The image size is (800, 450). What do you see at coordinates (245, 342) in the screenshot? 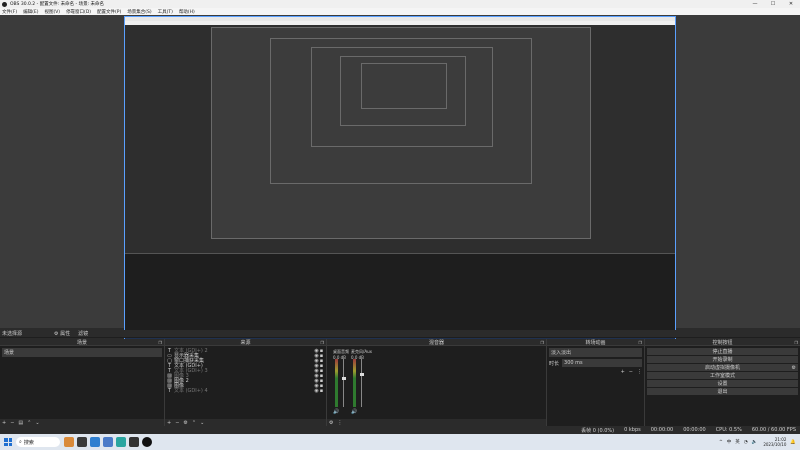
I see `sources-dock-header: 来源 ❐` at bounding box center [245, 342].